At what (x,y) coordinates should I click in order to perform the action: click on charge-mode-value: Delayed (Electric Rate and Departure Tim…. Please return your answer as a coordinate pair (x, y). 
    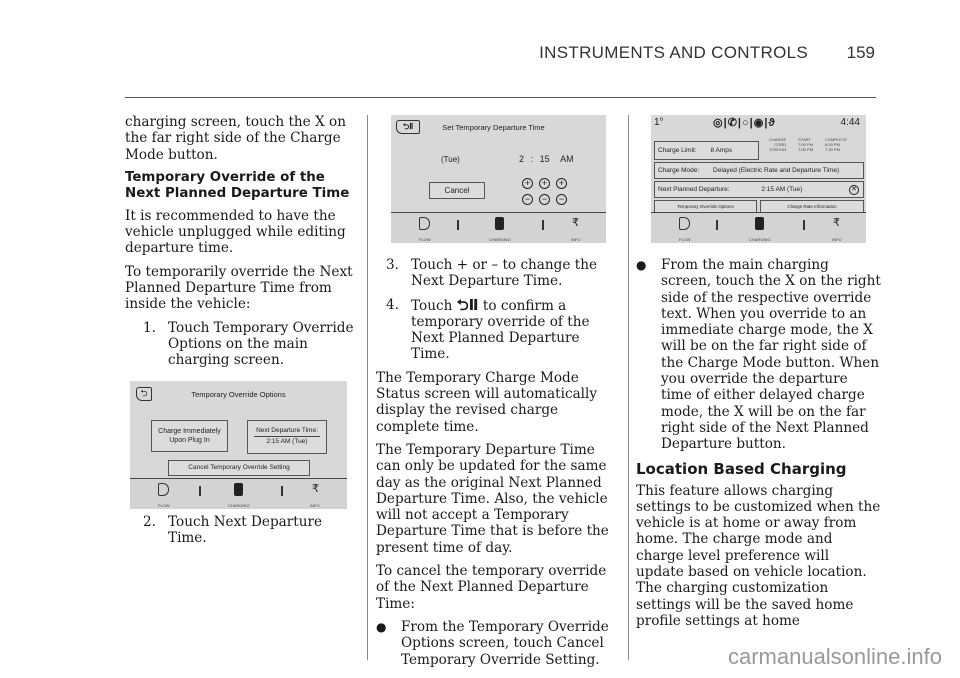
    Looking at the image, I should click on (776, 170).